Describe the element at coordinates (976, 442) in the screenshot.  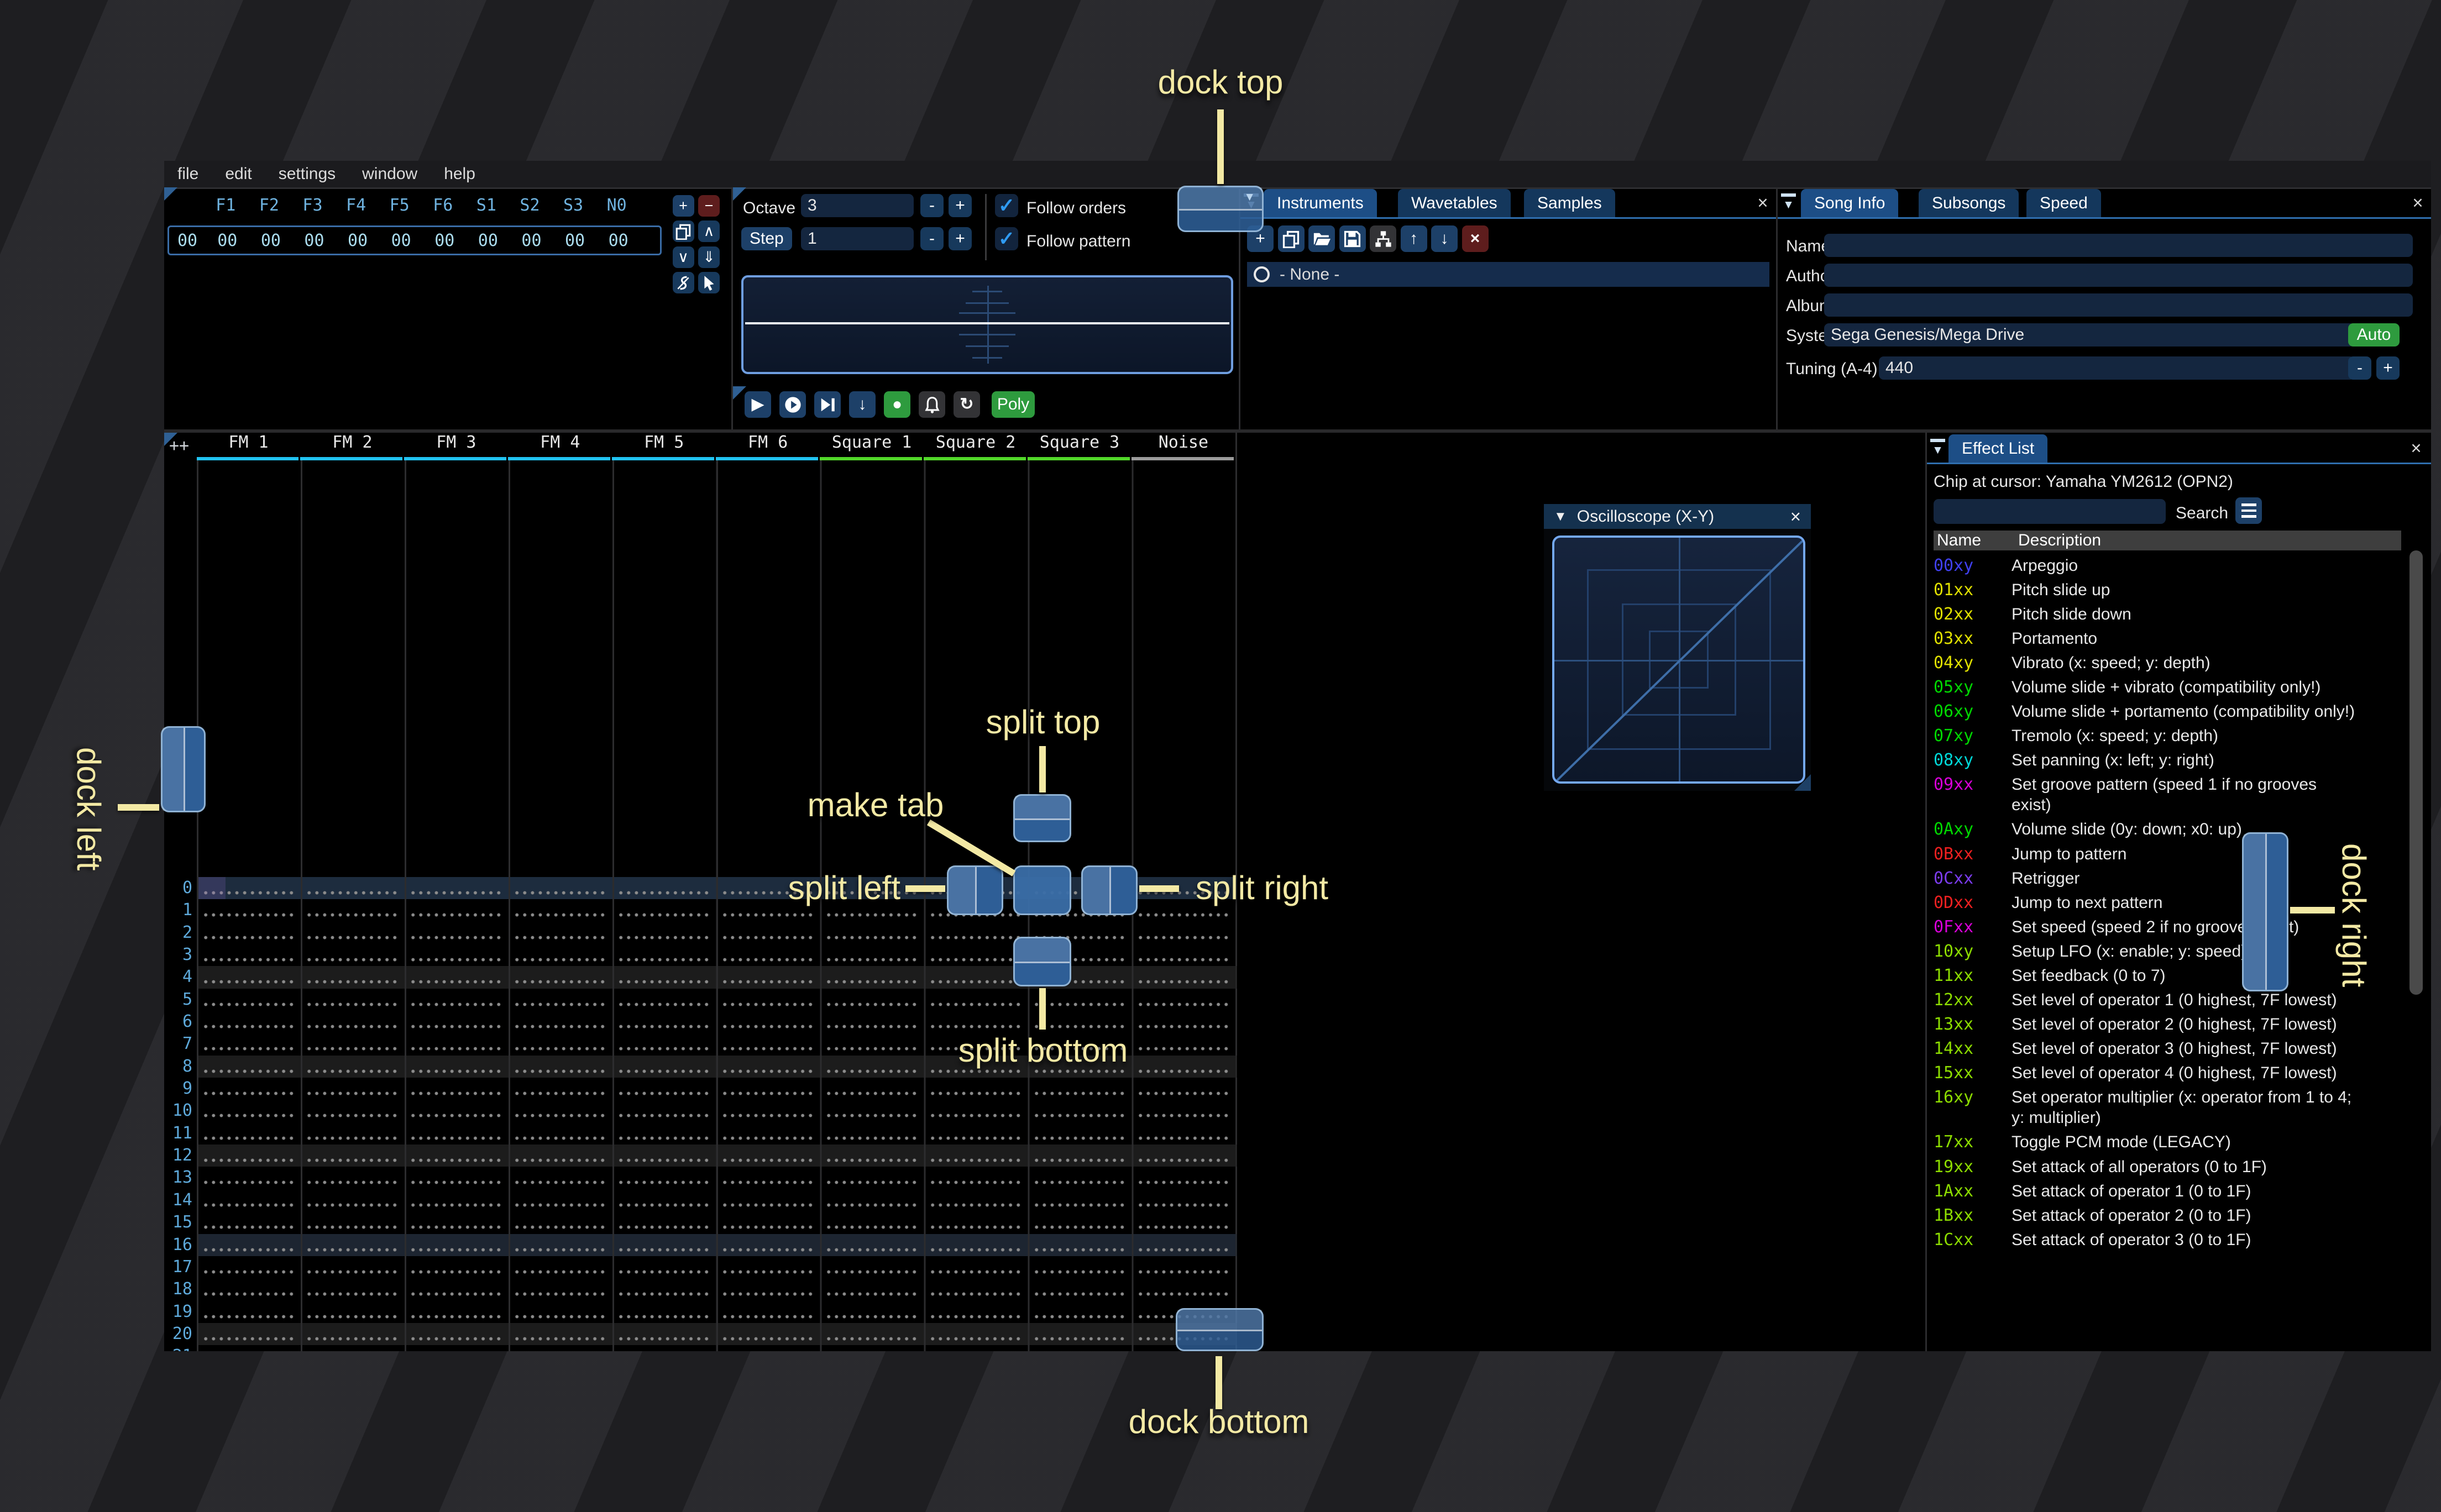
I see `channel-header-square-2: Square 2` at that location.